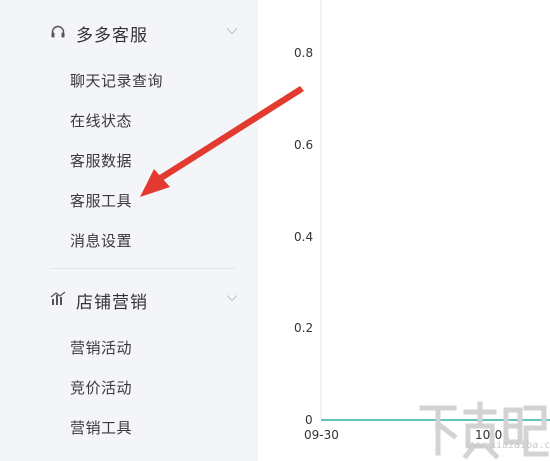 This screenshot has height=461, width=550. Describe the element at coordinates (112, 36) in the screenshot. I see `group-title: 多多客服` at that location.